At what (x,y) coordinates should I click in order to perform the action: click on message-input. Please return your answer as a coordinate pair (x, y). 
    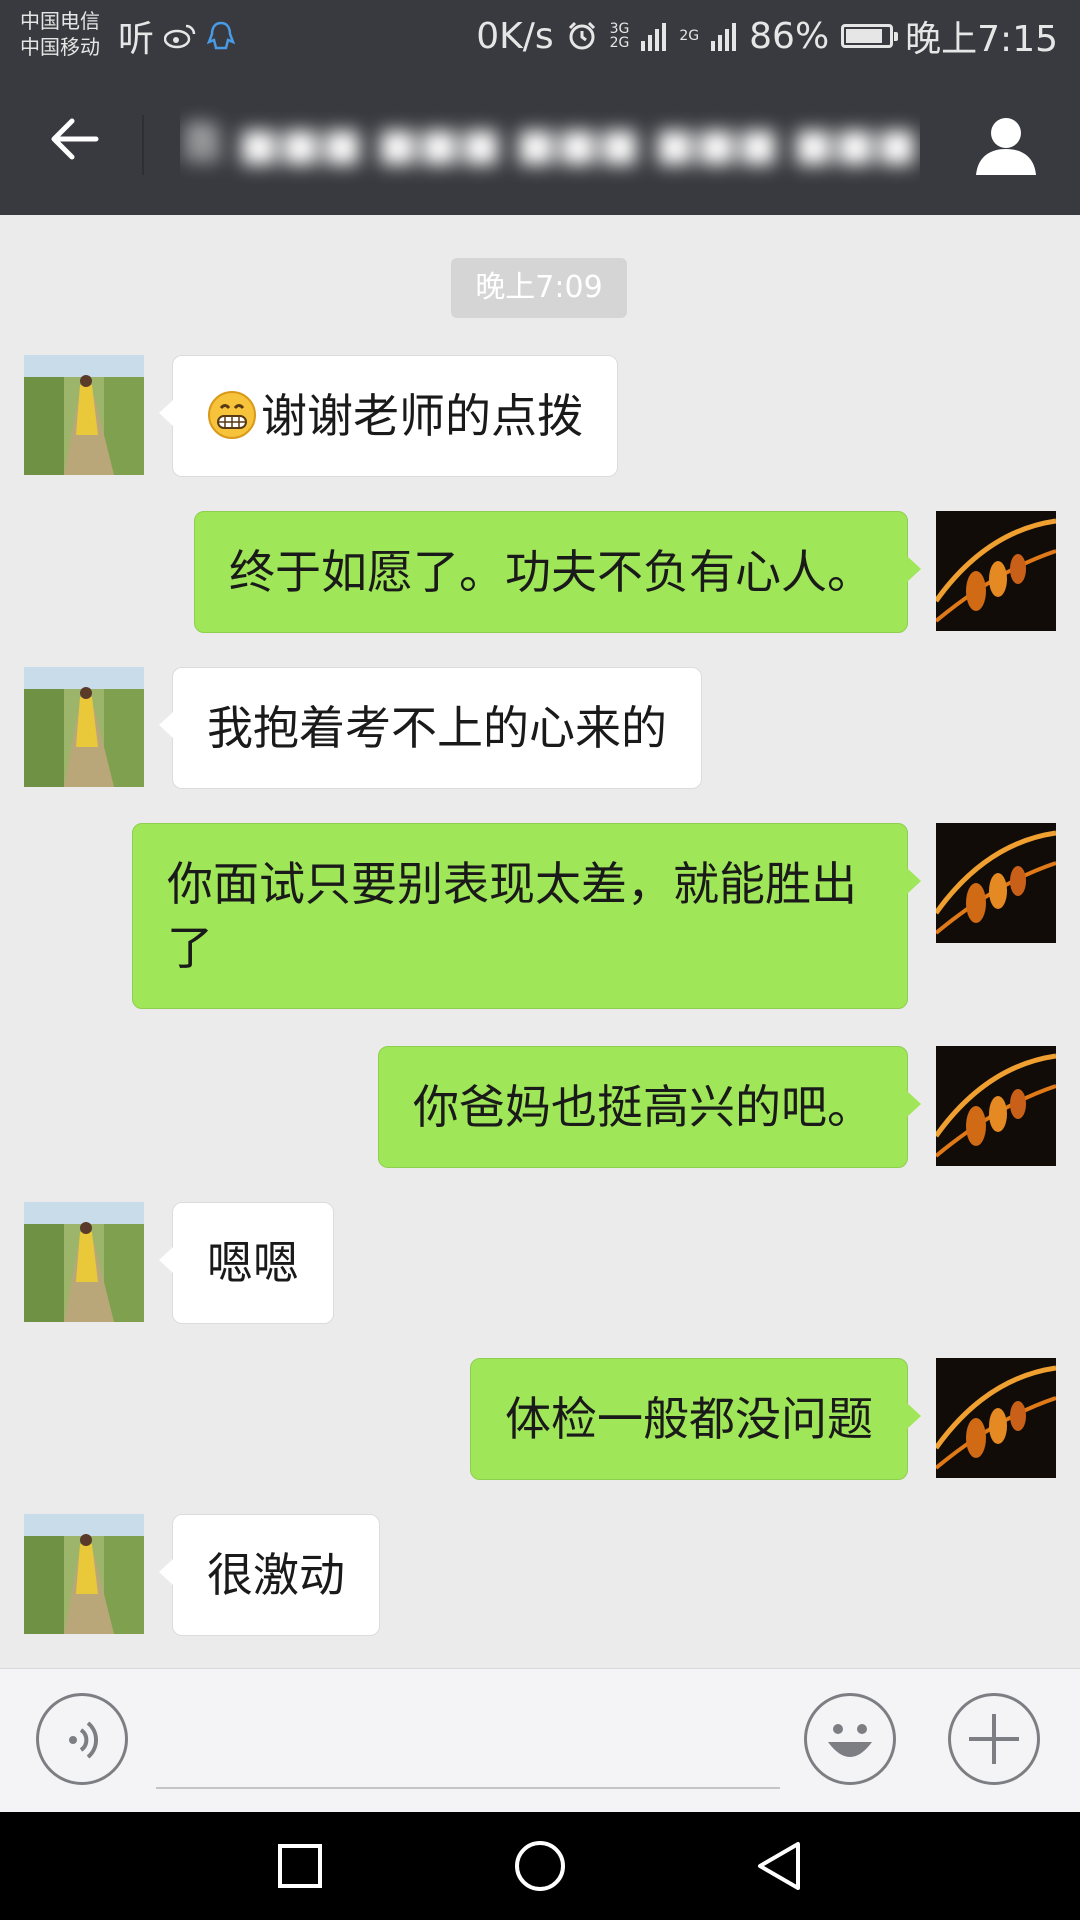
    Looking at the image, I should click on (468, 1788).